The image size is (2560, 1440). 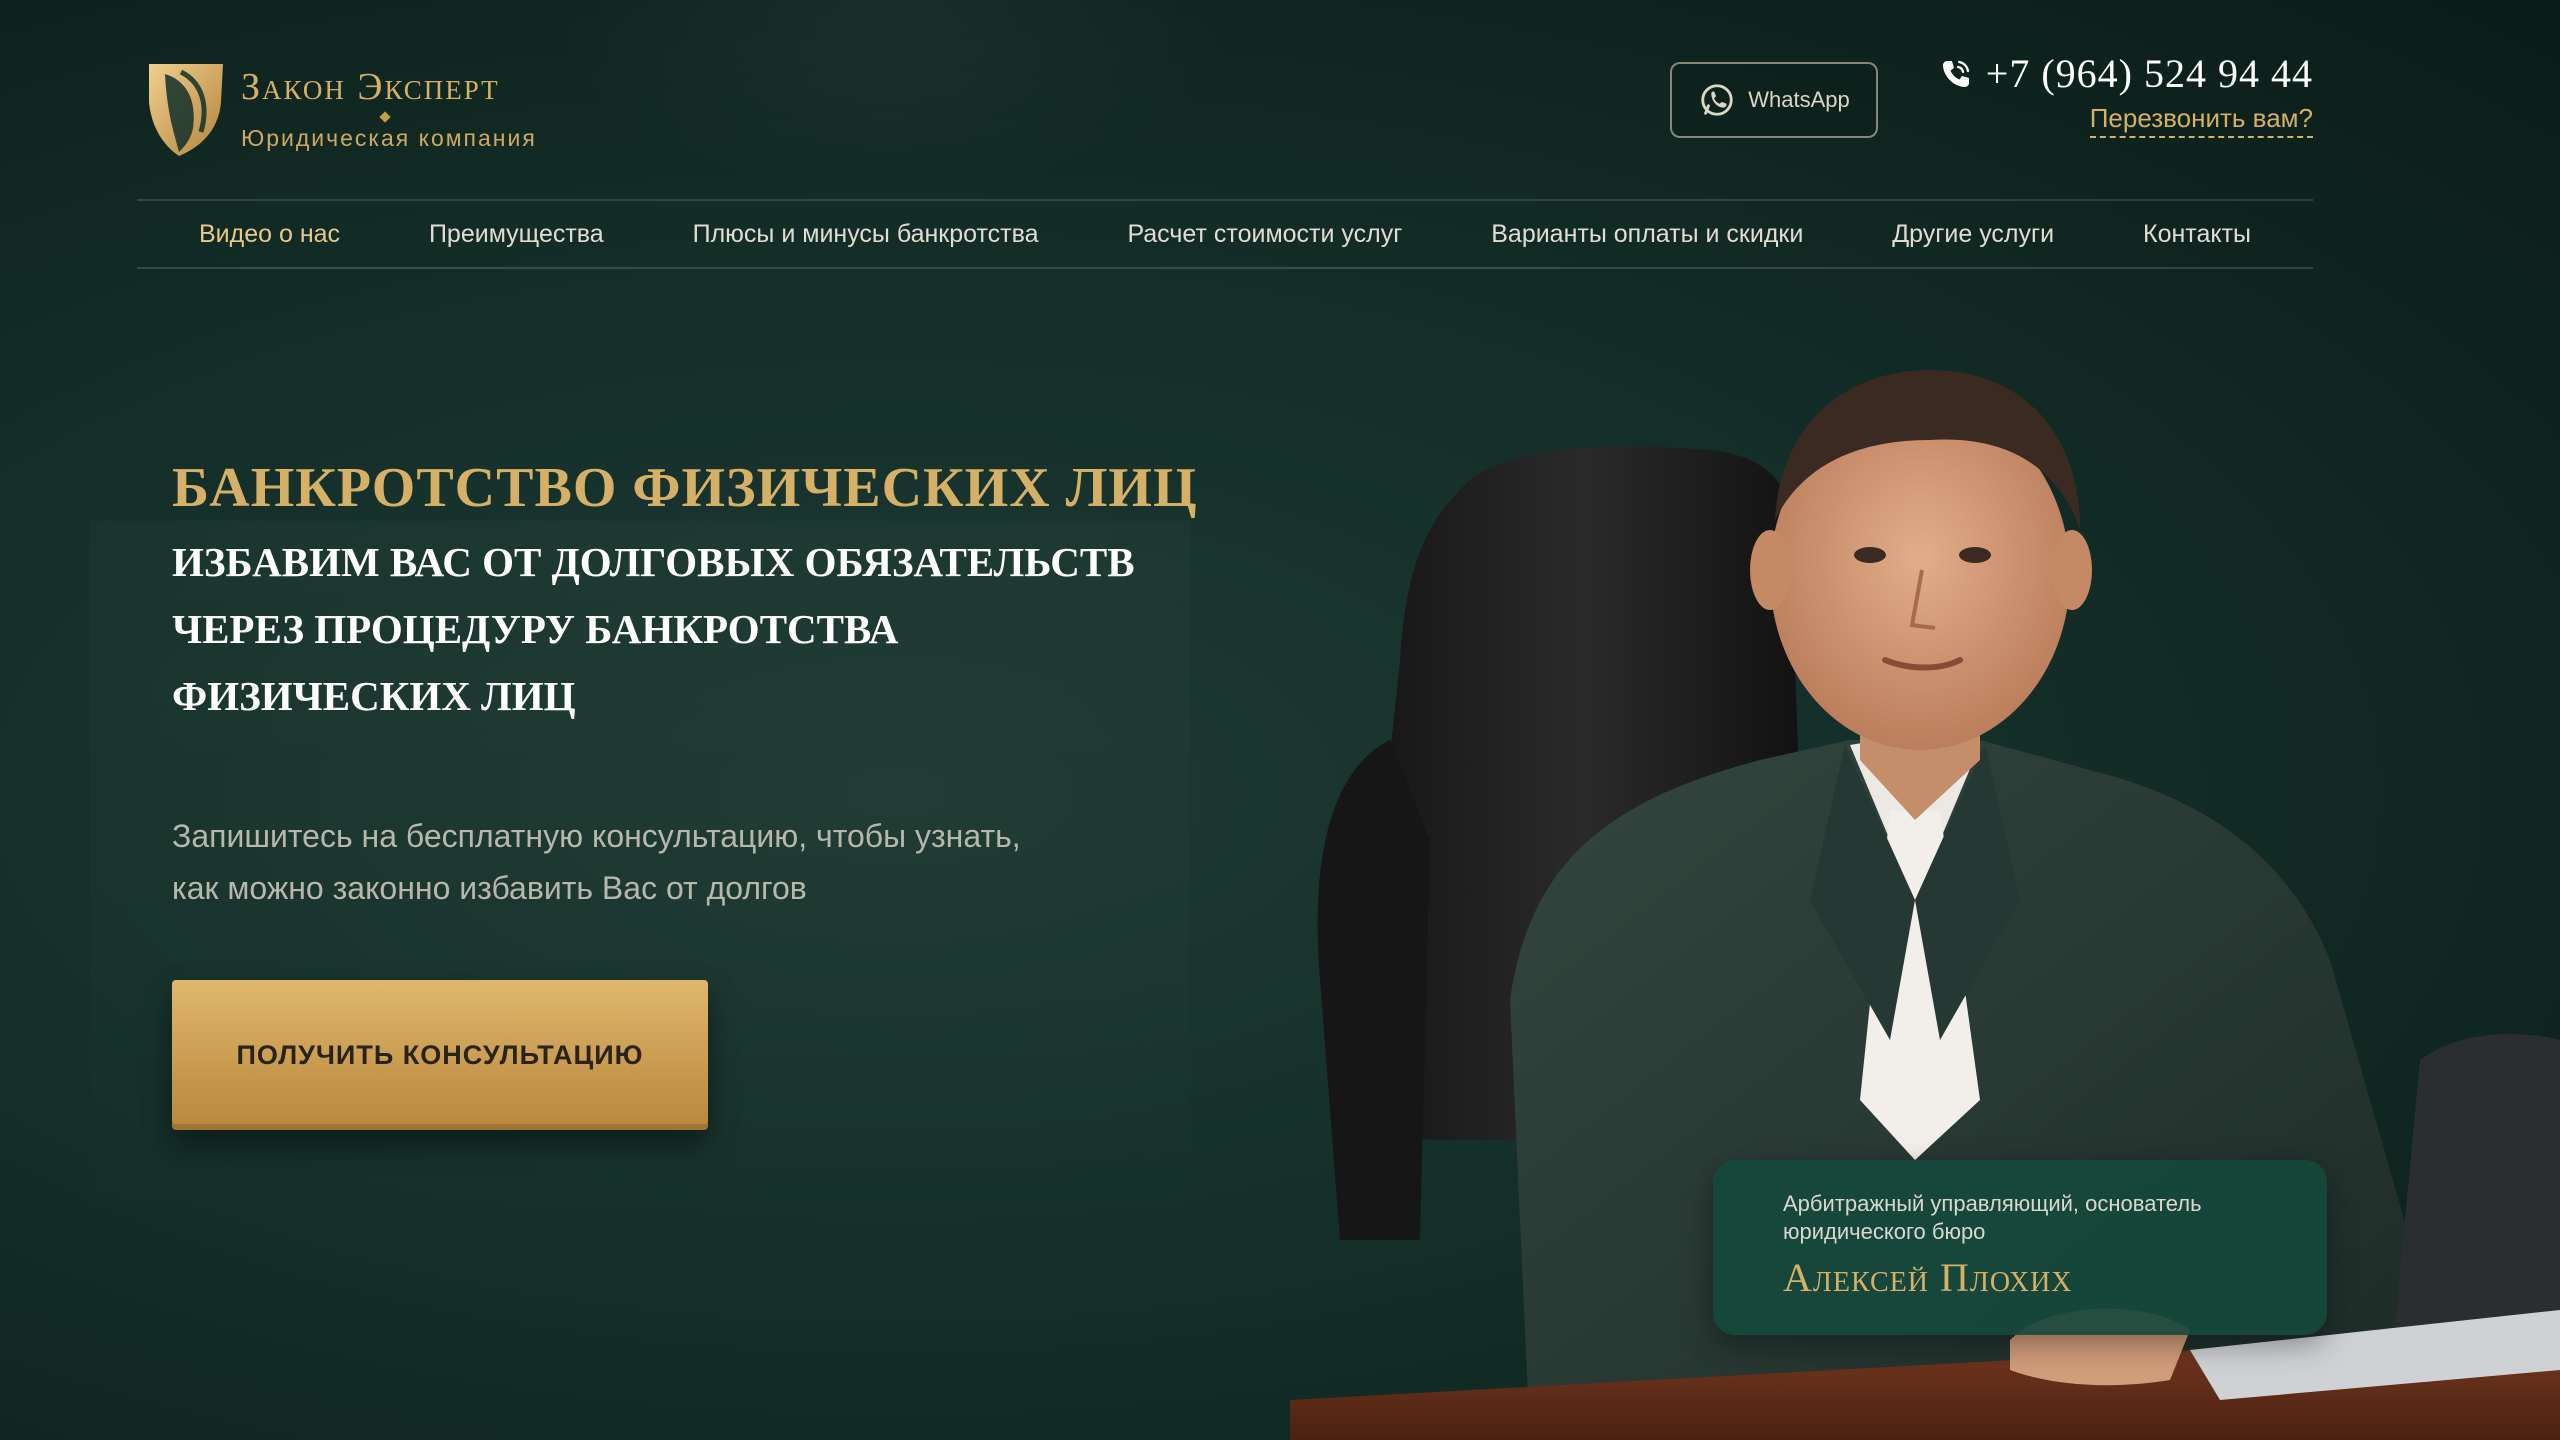 What do you see at coordinates (1955, 73) in the screenshot?
I see `phone-icon` at bounding box center [1955, 73].